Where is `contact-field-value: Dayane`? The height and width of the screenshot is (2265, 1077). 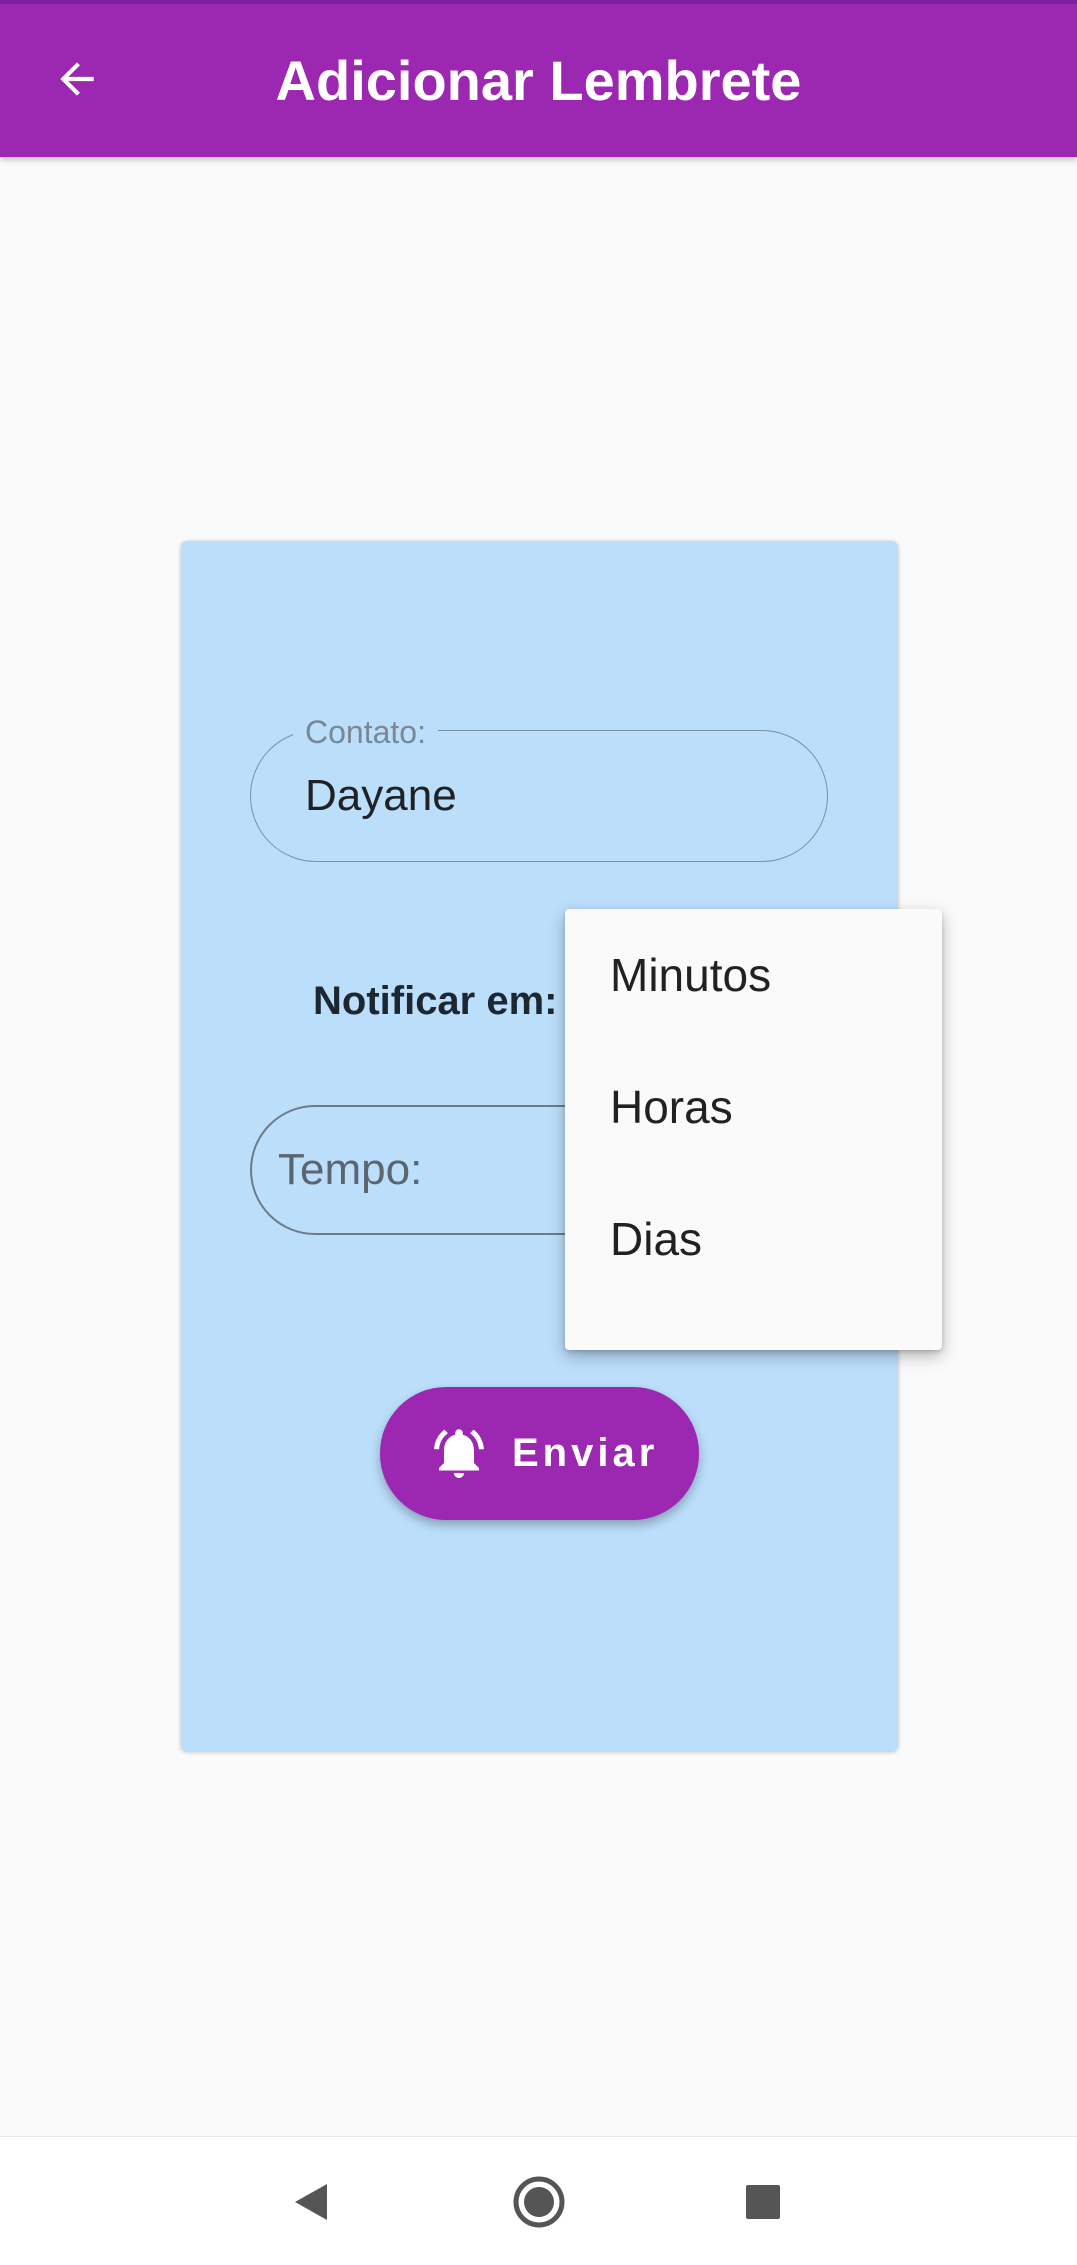 contact-field-value: Dayane is located at coordinates (381, 796).